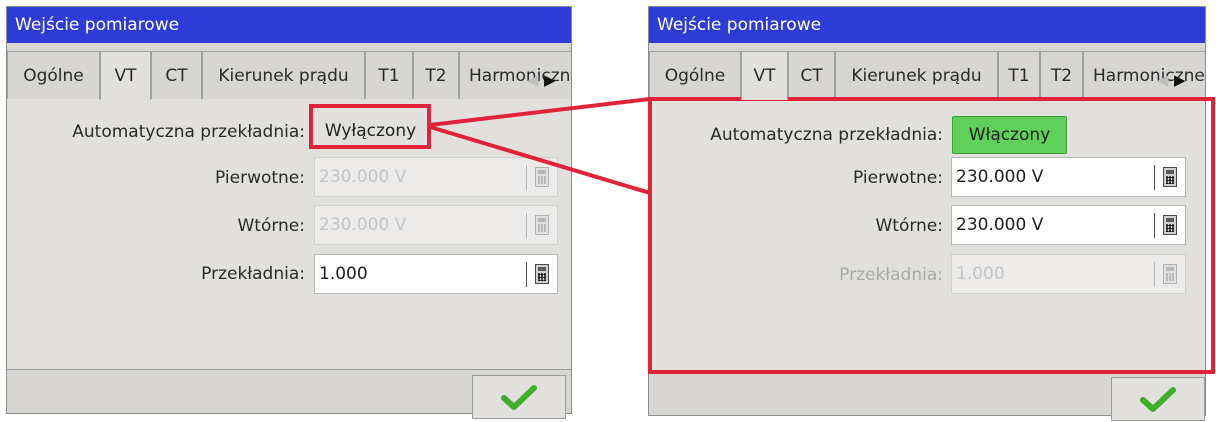 Image resolution: width=1216 pixels, height=422 pixels. I want to click on callout-line-bottom, so click(540, 160).